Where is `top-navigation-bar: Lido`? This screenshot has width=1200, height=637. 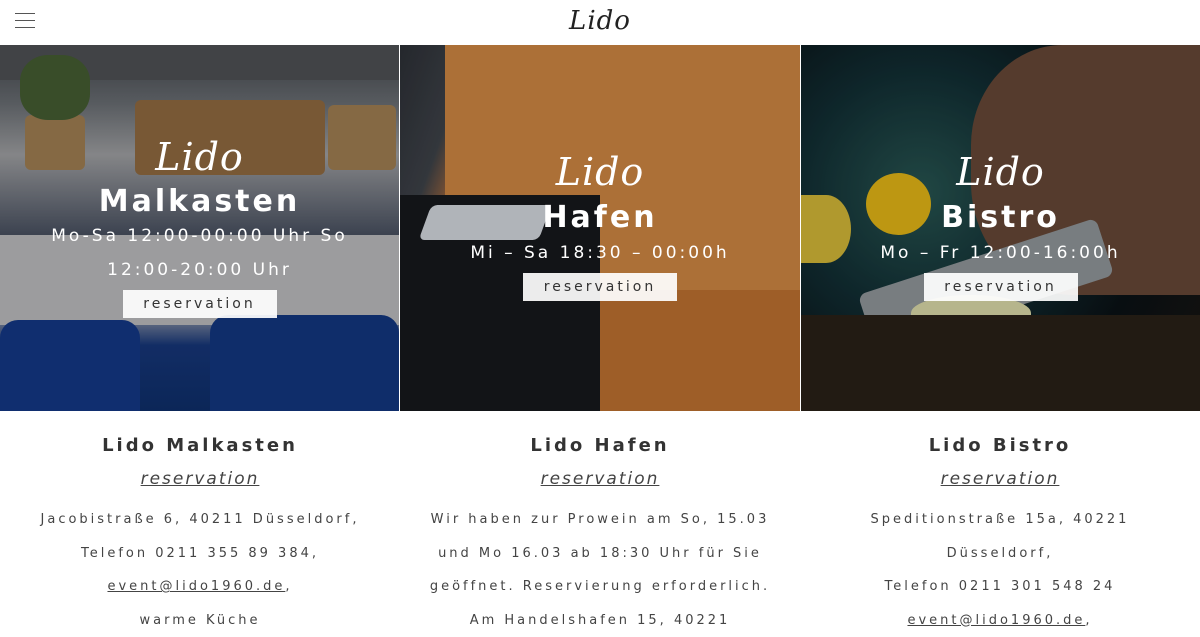 top-navigation-bar: Lido is located at coordinates (600, 23).